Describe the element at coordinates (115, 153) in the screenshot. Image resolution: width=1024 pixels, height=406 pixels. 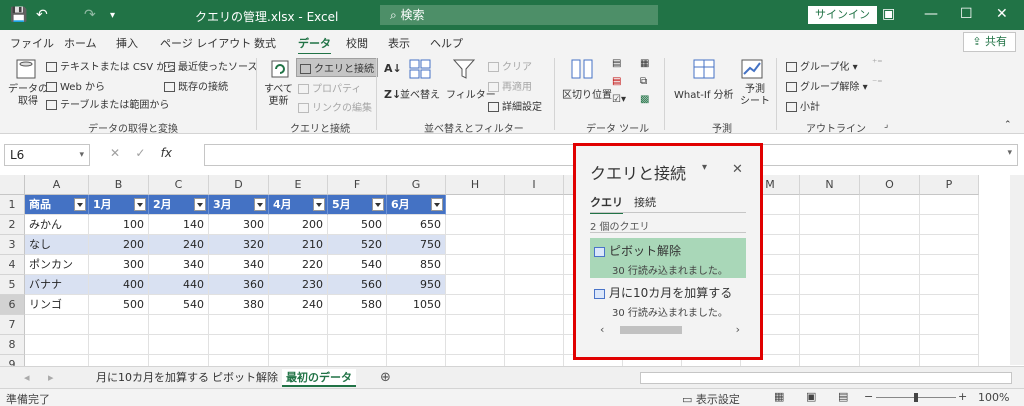
I see `cancel-entry-icon: ✕` at that location.